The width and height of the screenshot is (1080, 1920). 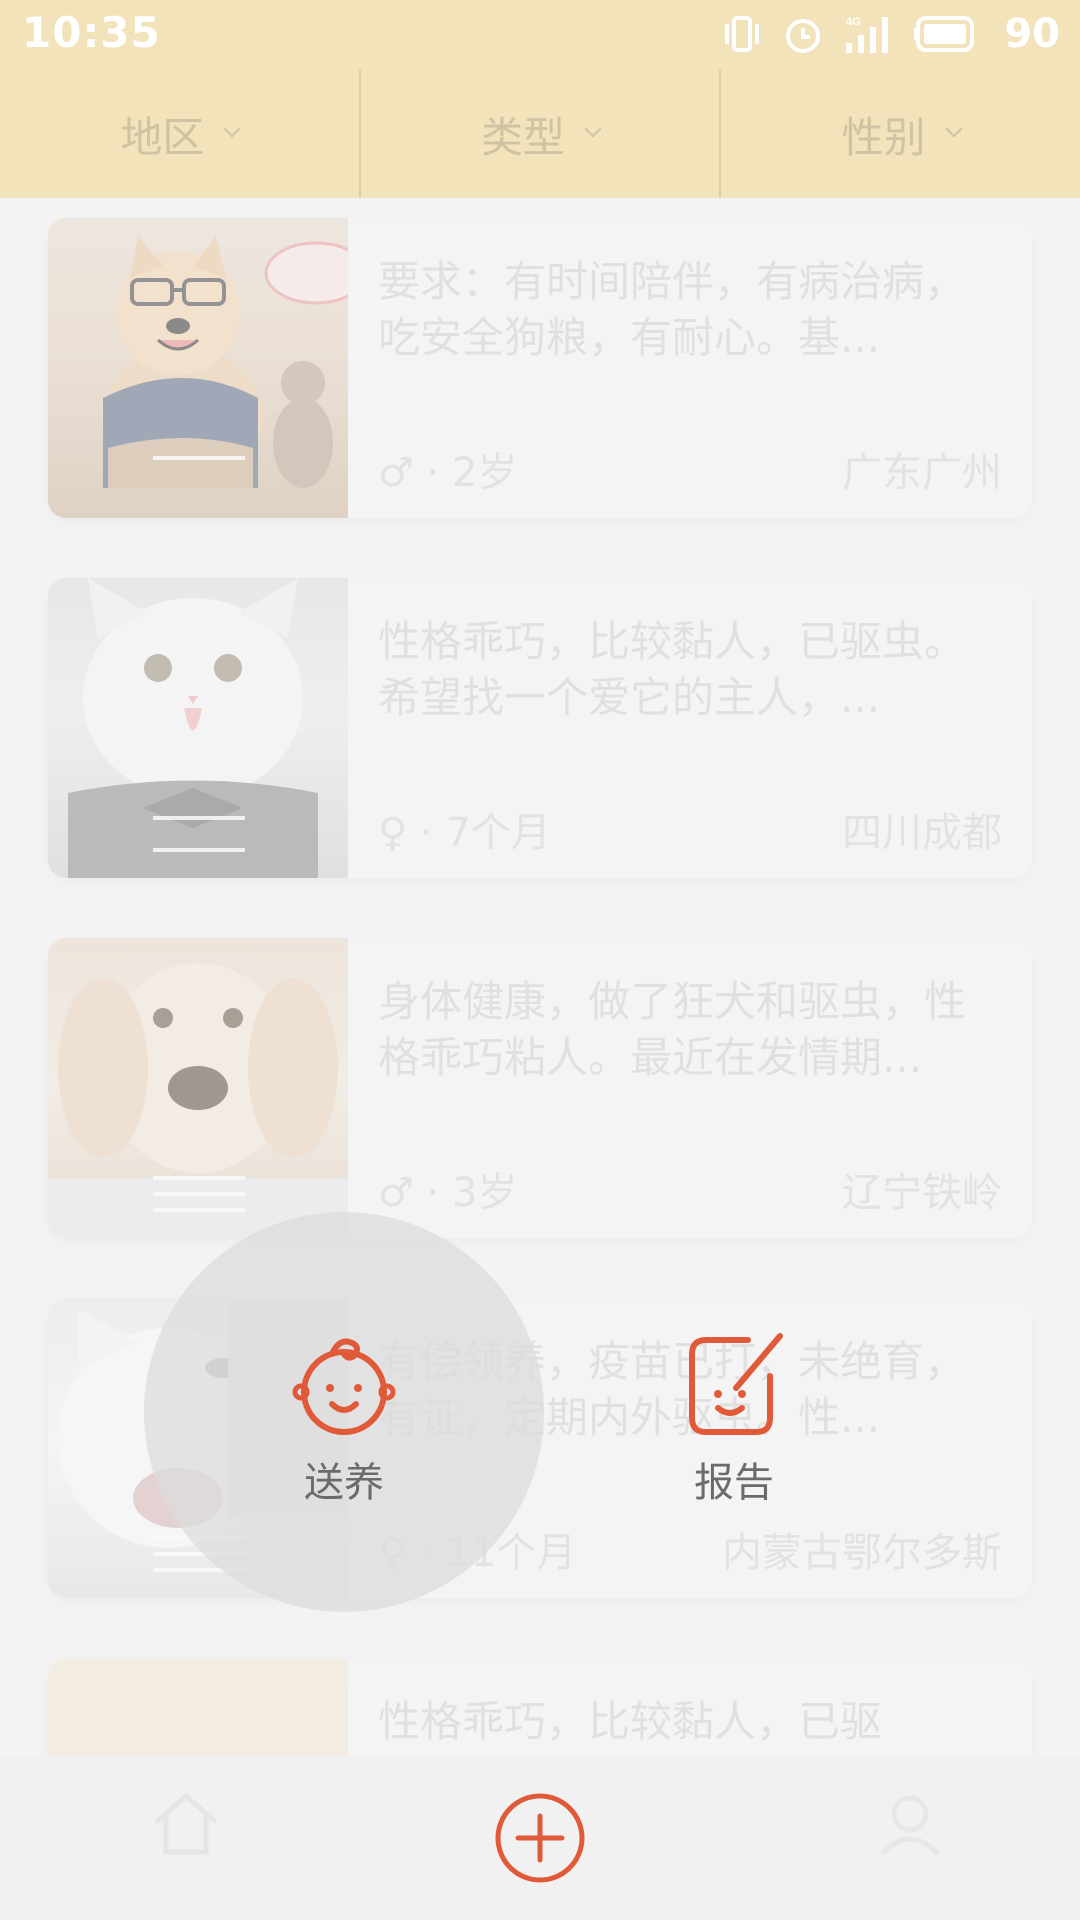 What do you see at coordinates (344, 1483) in the screenshot?
I see `give-away-label: 送养` at bounding box center [344, 1483].